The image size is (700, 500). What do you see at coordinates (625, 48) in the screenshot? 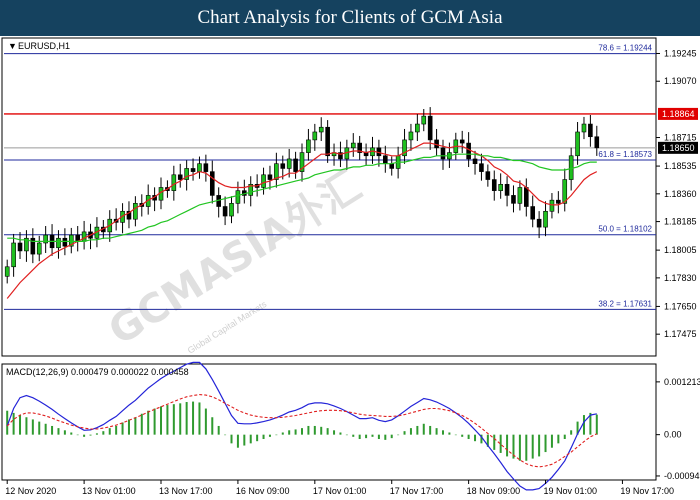
I see `fib-level-label: 78.6 = 1.19244` at bounding box center [625, 48].